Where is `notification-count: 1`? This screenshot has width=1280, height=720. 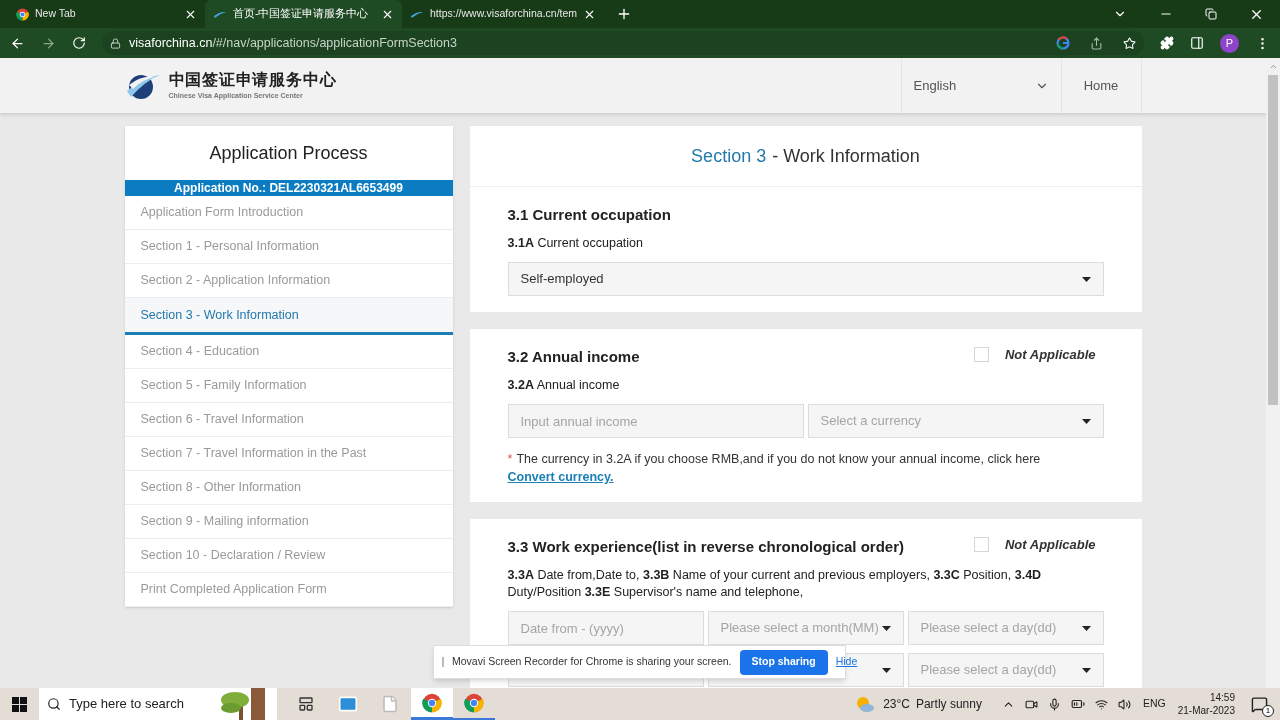 notification-count: 1 is located at coordinates (1268, 710).